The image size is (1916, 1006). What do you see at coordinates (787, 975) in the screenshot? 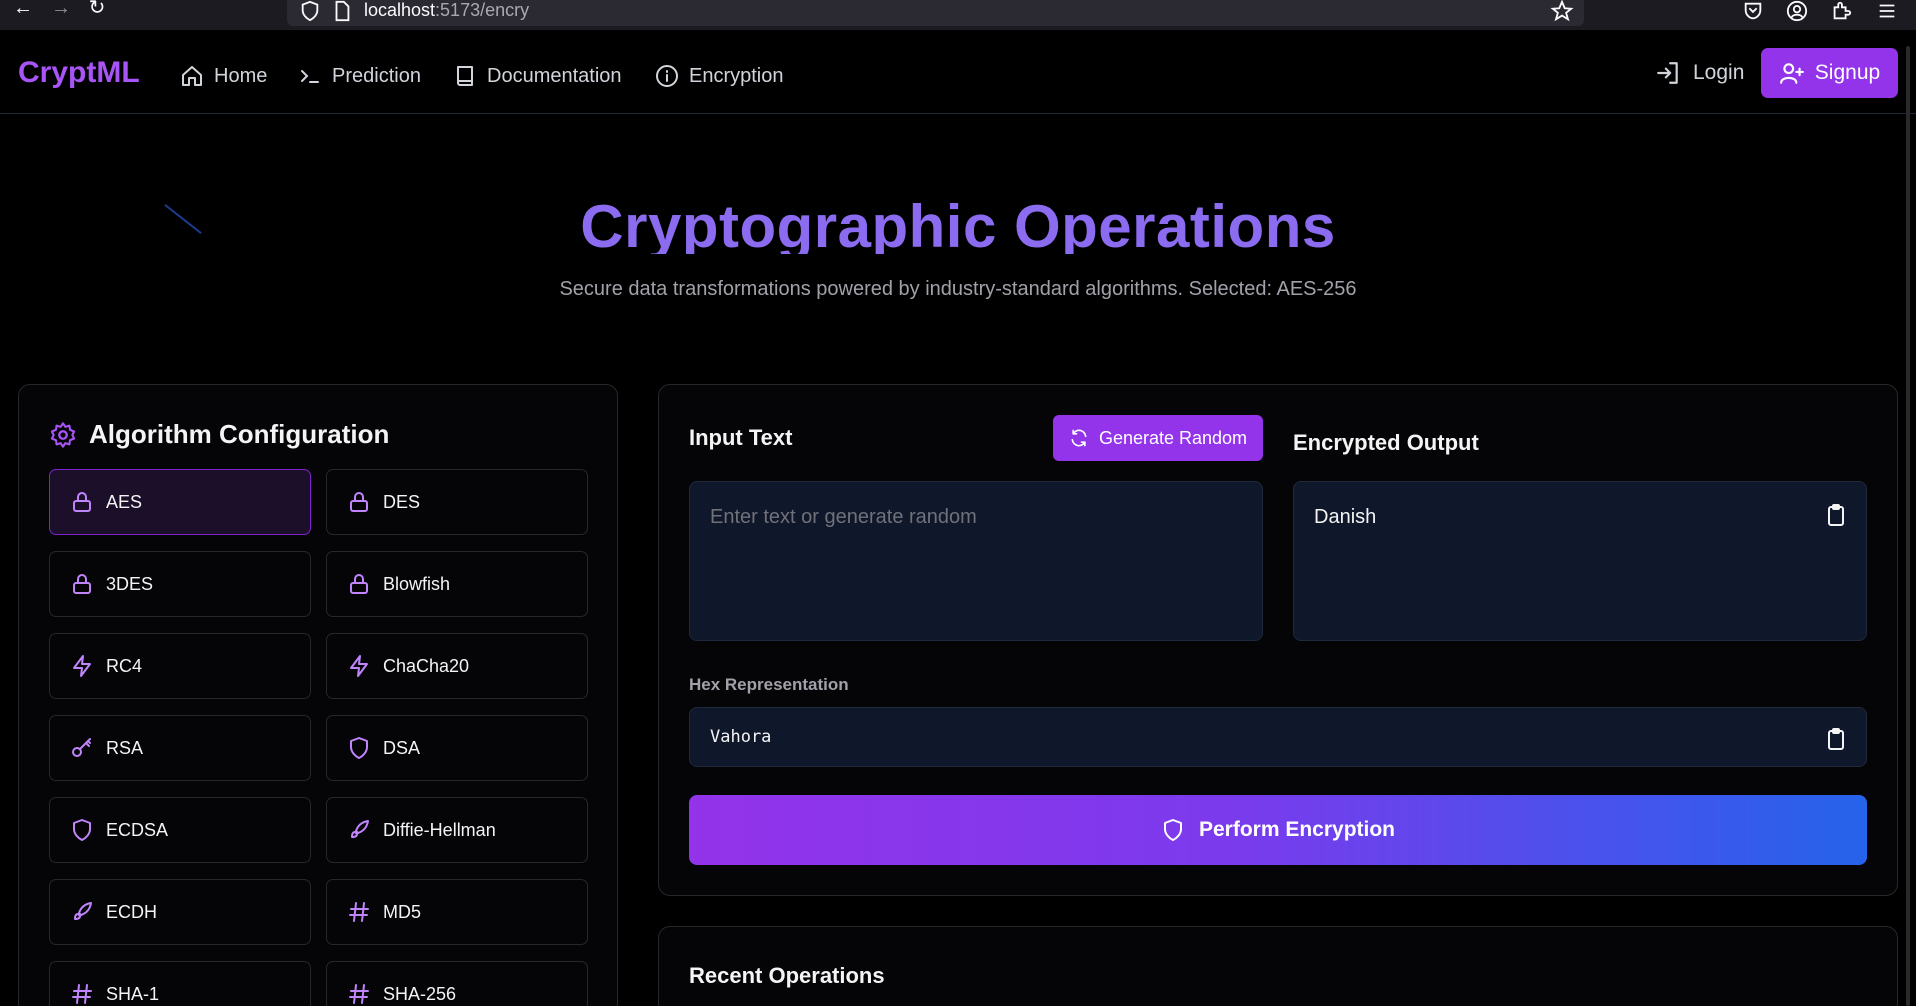
I see `recent-operations-title: Recent Operations` at bounding box center [787, 975].